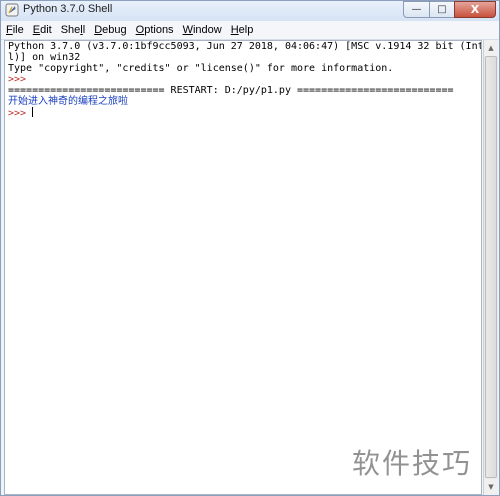  I want to click on scroll-down-button: ▼, so click(491, 487).